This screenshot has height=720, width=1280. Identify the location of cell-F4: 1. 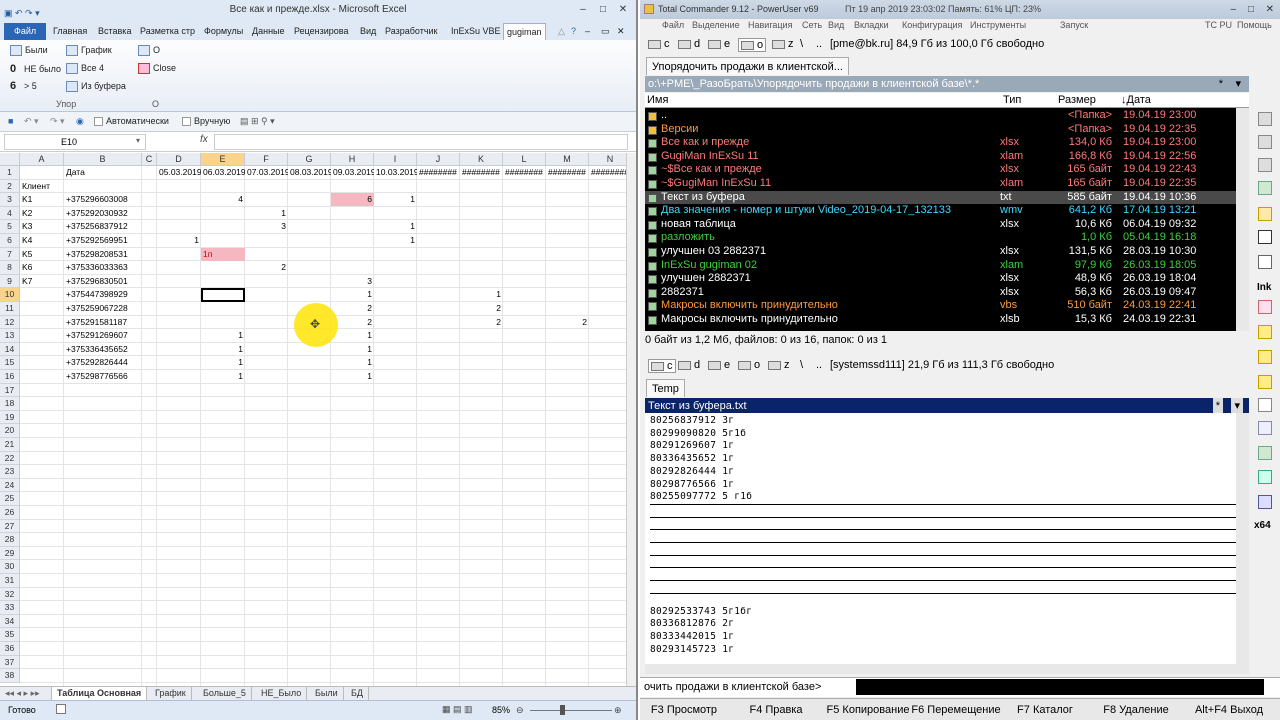
(266, 213).